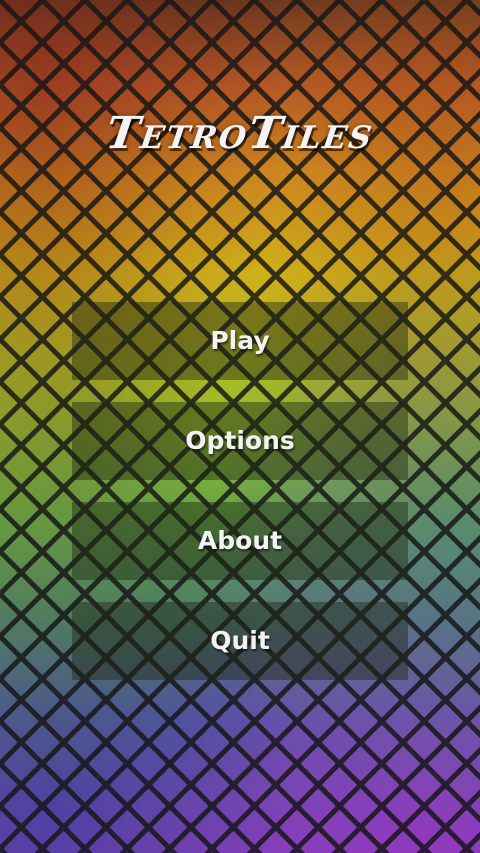  Describe the element at coordinates (240, 641) in the screenshot. I see `quit-button: Quit` at that location.